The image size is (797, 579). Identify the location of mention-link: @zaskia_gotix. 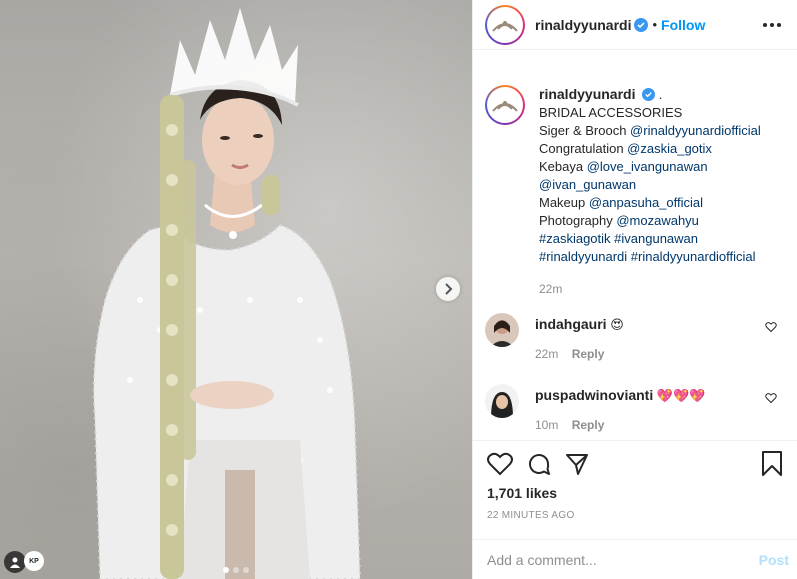
(669, 148).